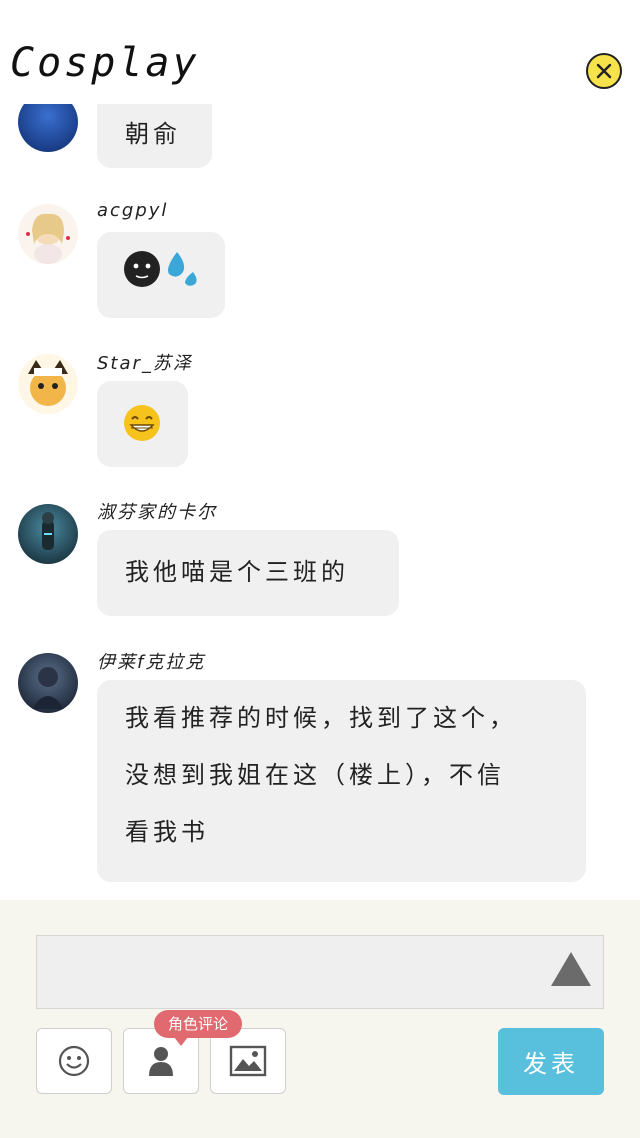  What do you see at coordinates (48, 238) in the screenshot?
I see `anime-girl-avatar-icon` at bounding box center [48, 238].